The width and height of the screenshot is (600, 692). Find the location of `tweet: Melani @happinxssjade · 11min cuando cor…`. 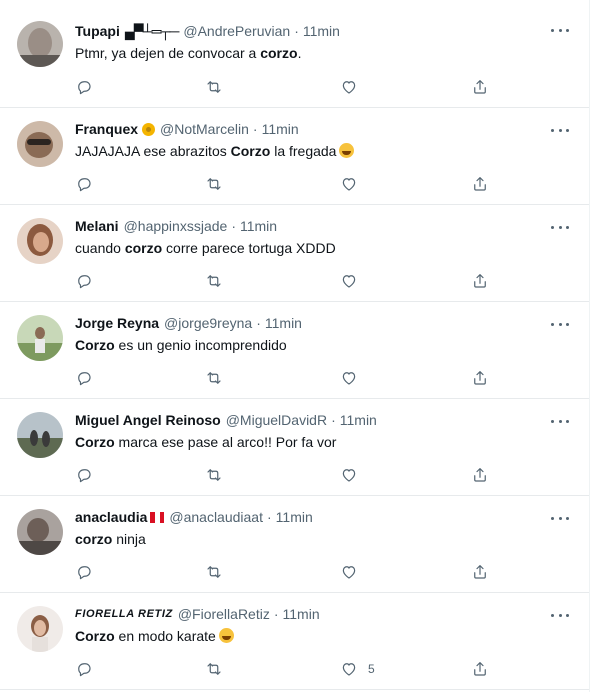

tweet: Melani @happinxssjade · 11min cuando cor… is located at coordinates (294, 253).